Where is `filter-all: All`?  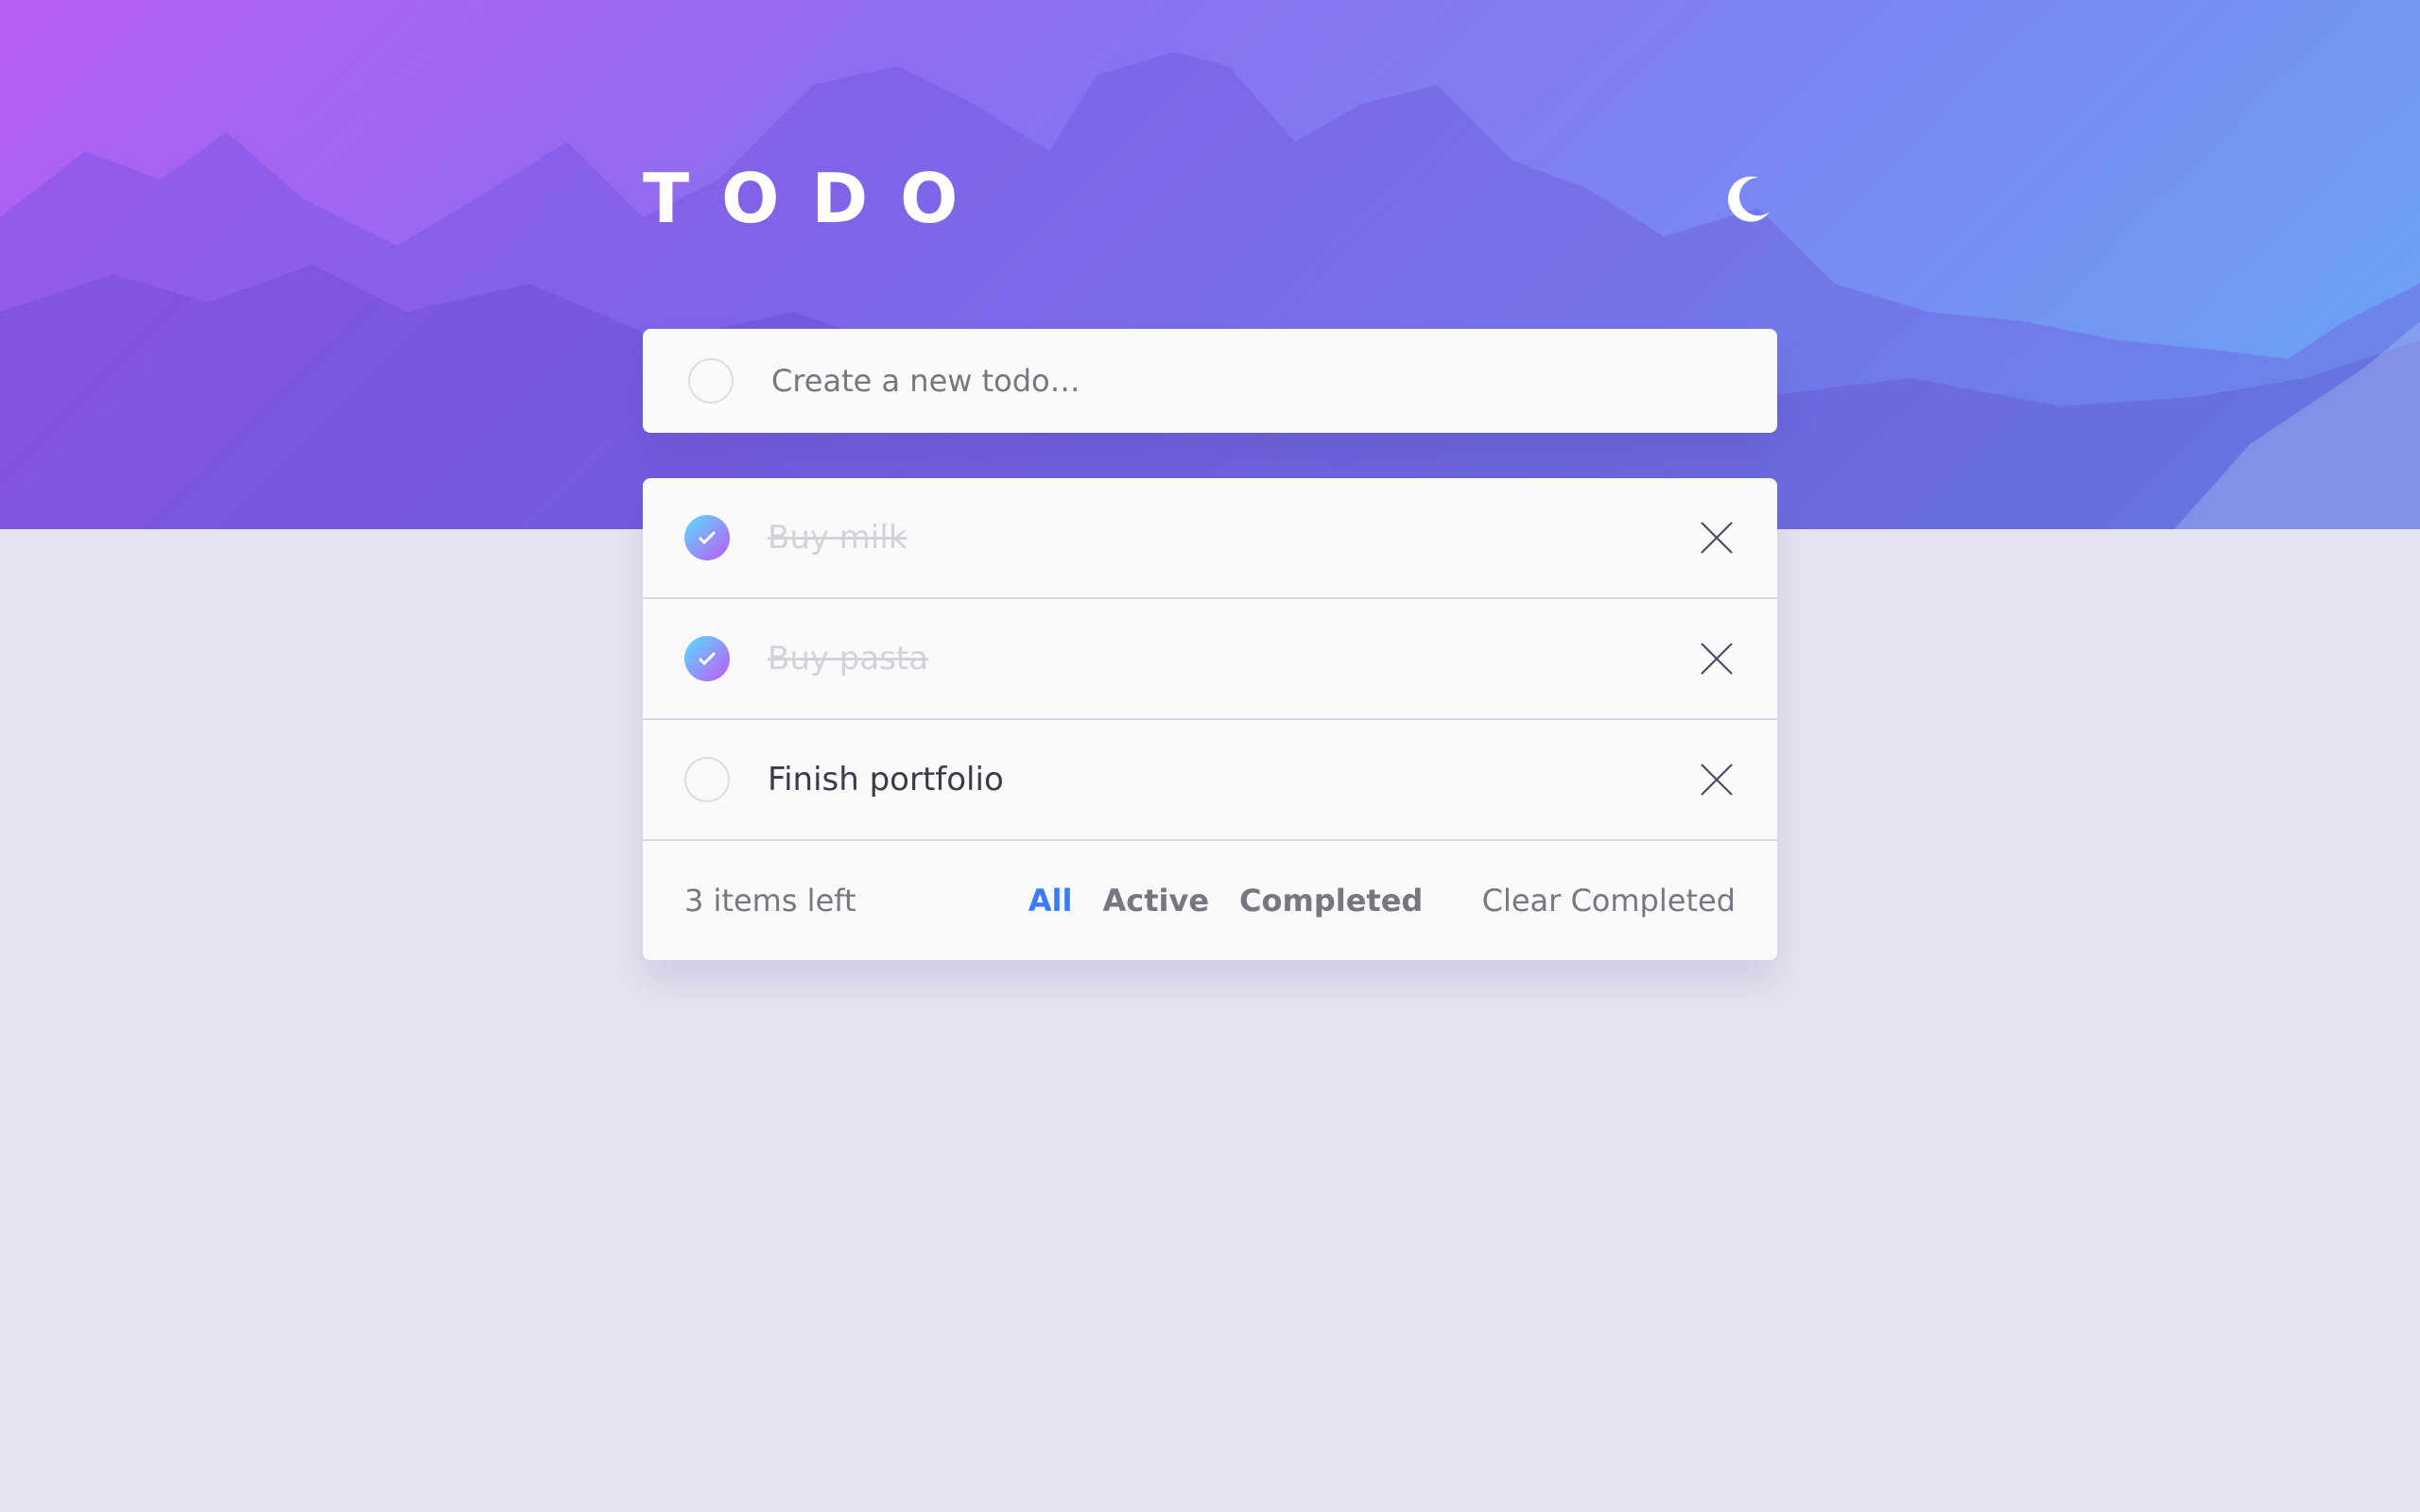 filter-all: All is located at coordinates (1050, 901).